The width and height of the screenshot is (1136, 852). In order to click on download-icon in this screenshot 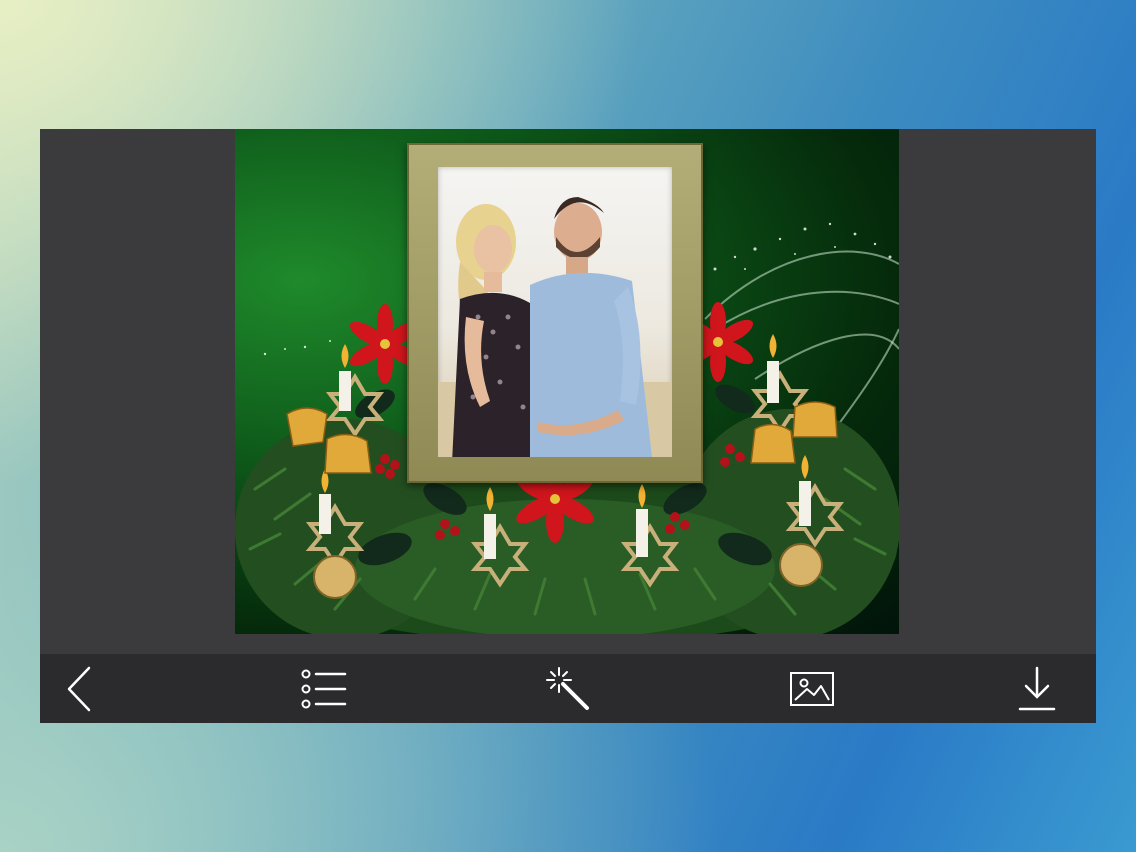, I will do `click(1037, 688)`.